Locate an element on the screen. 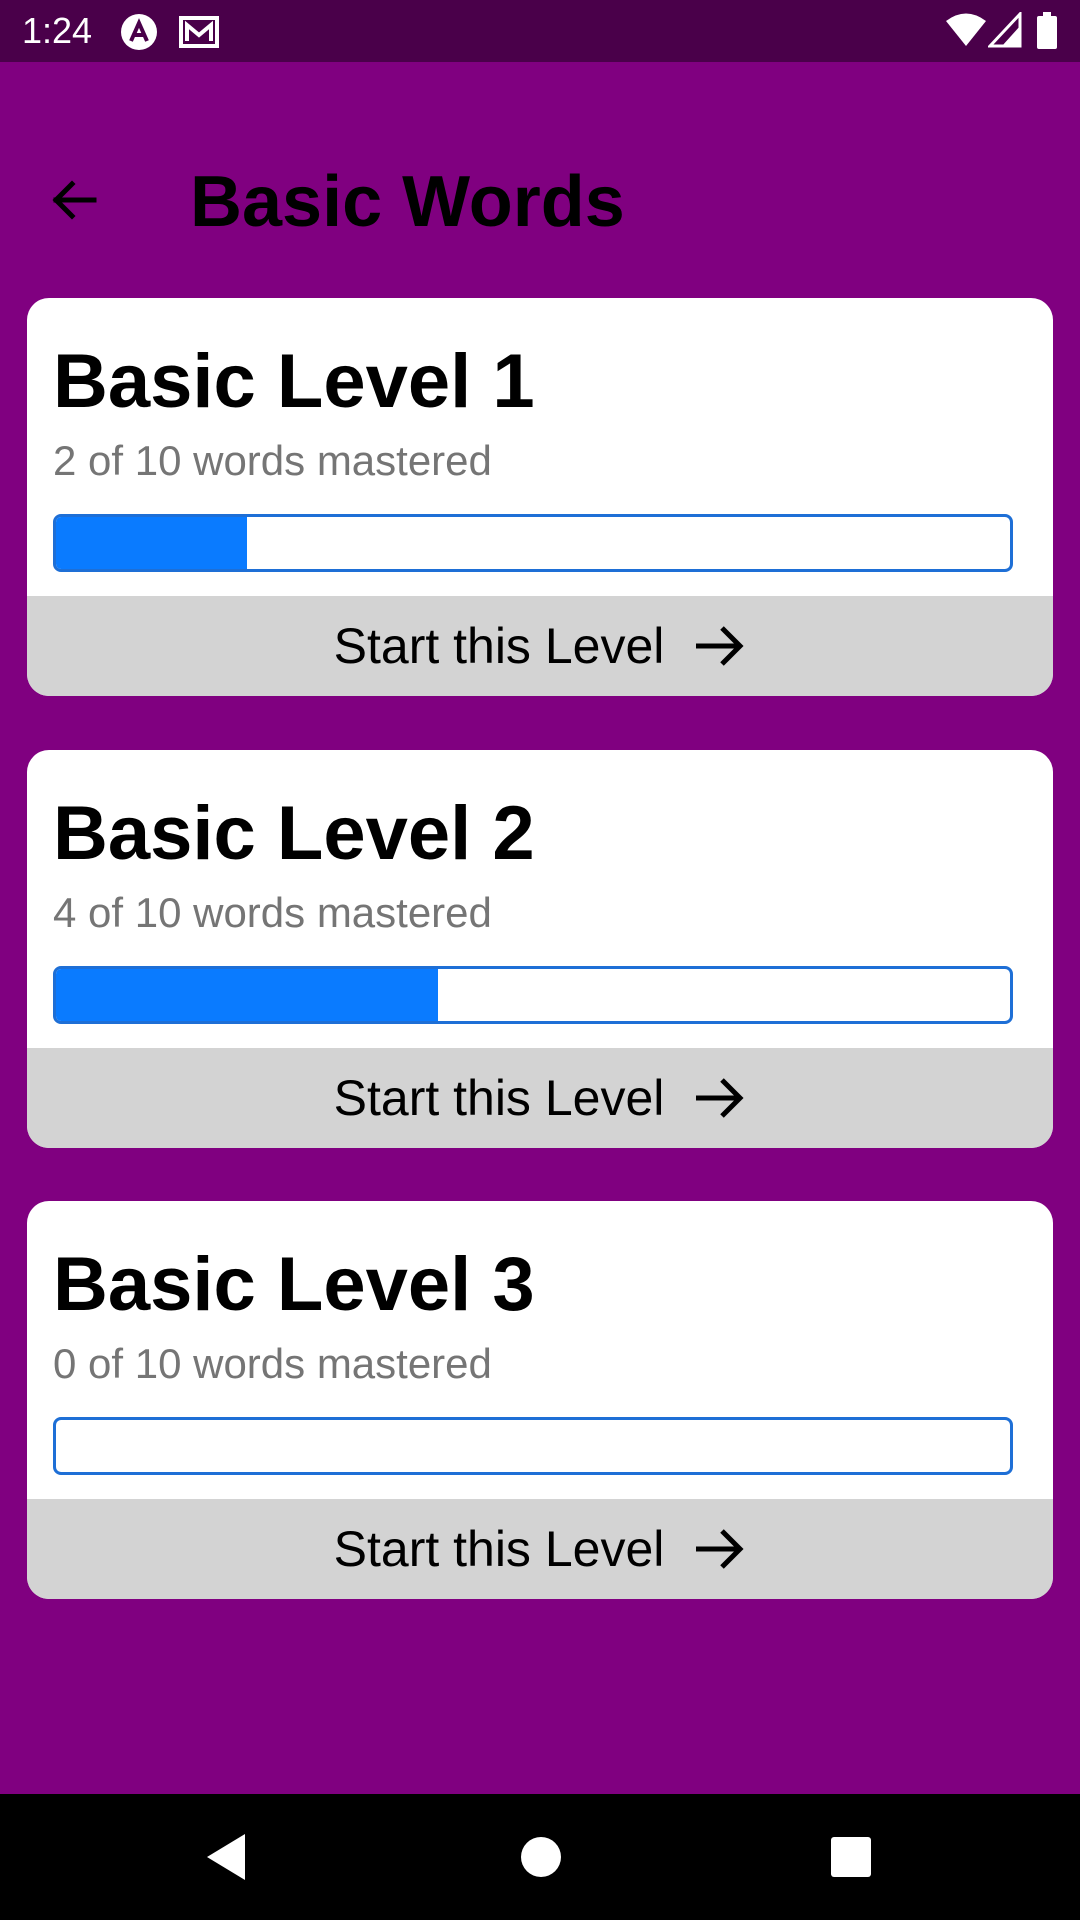  back-button is located at coordinates (74, 200).